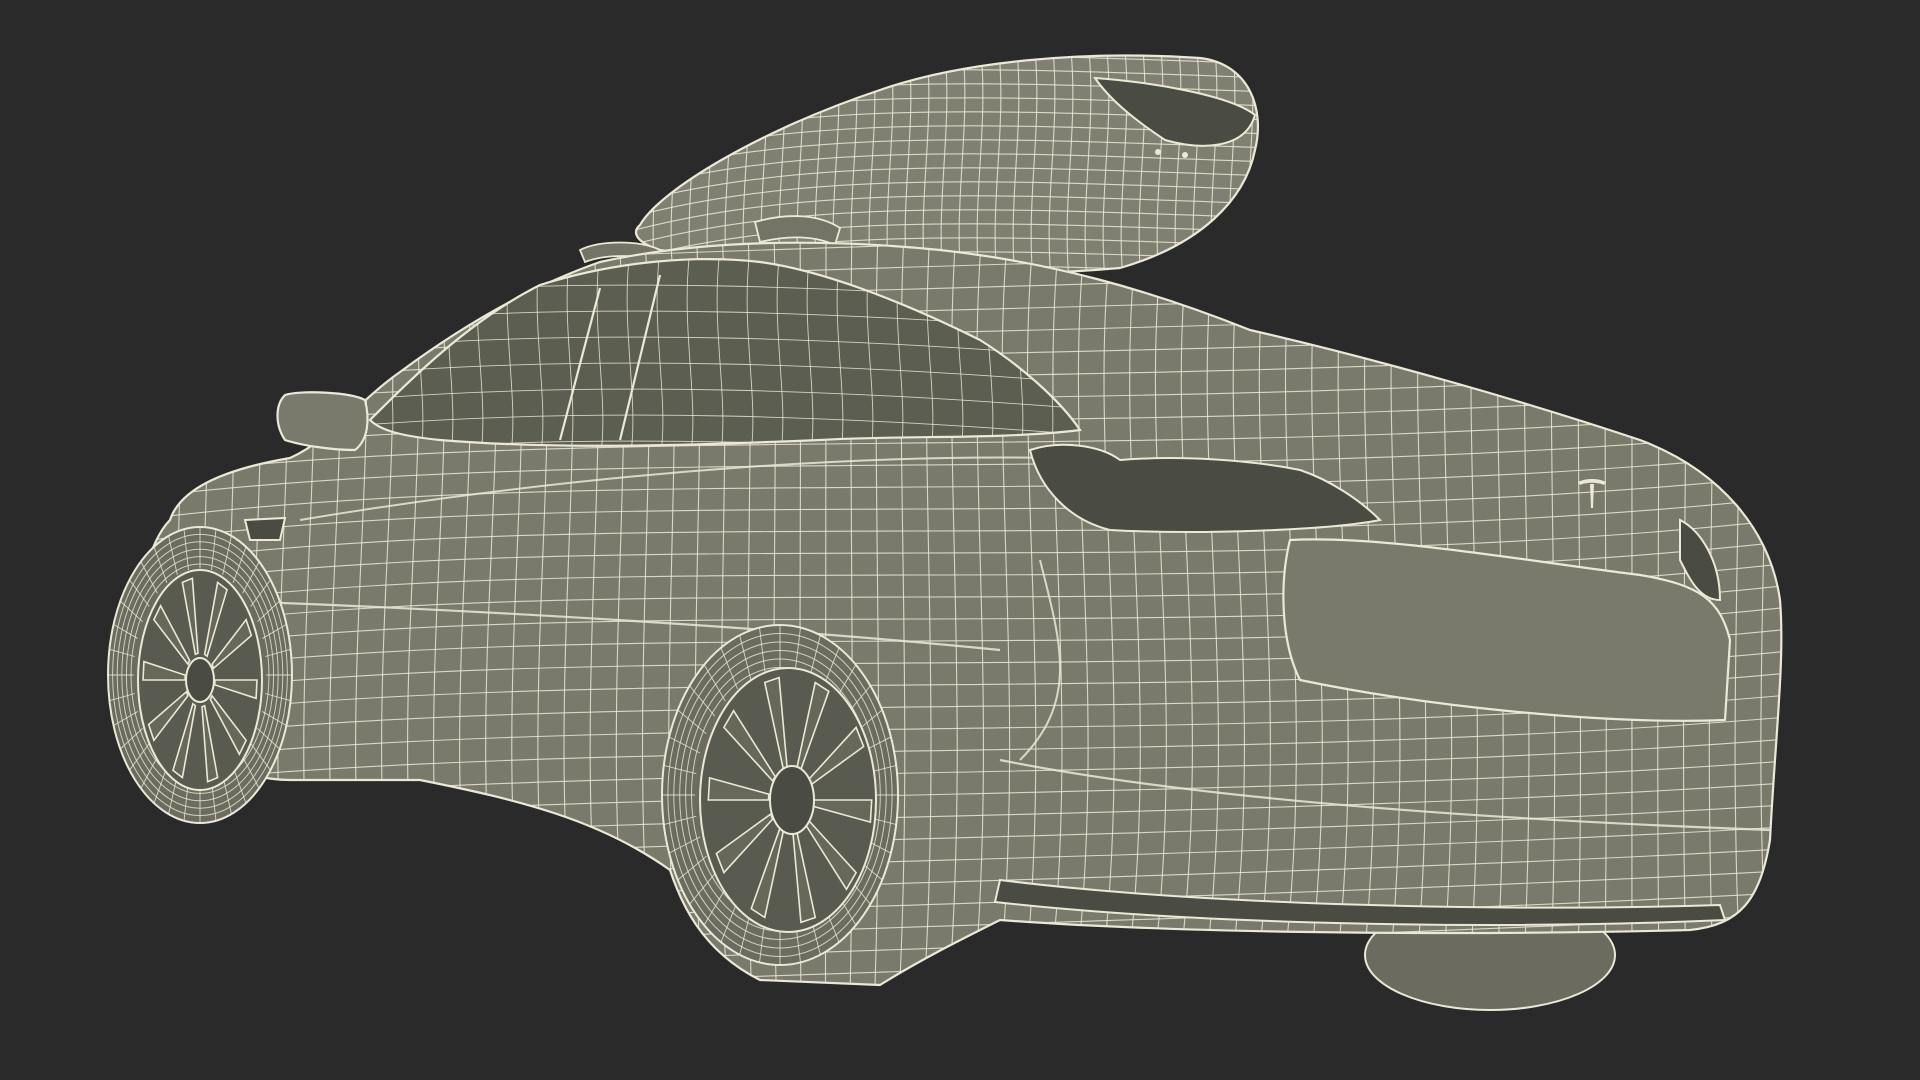 The height and width of the screenshot is (1080, 1920). I want to click on rear-wheel, so click(780, 795).